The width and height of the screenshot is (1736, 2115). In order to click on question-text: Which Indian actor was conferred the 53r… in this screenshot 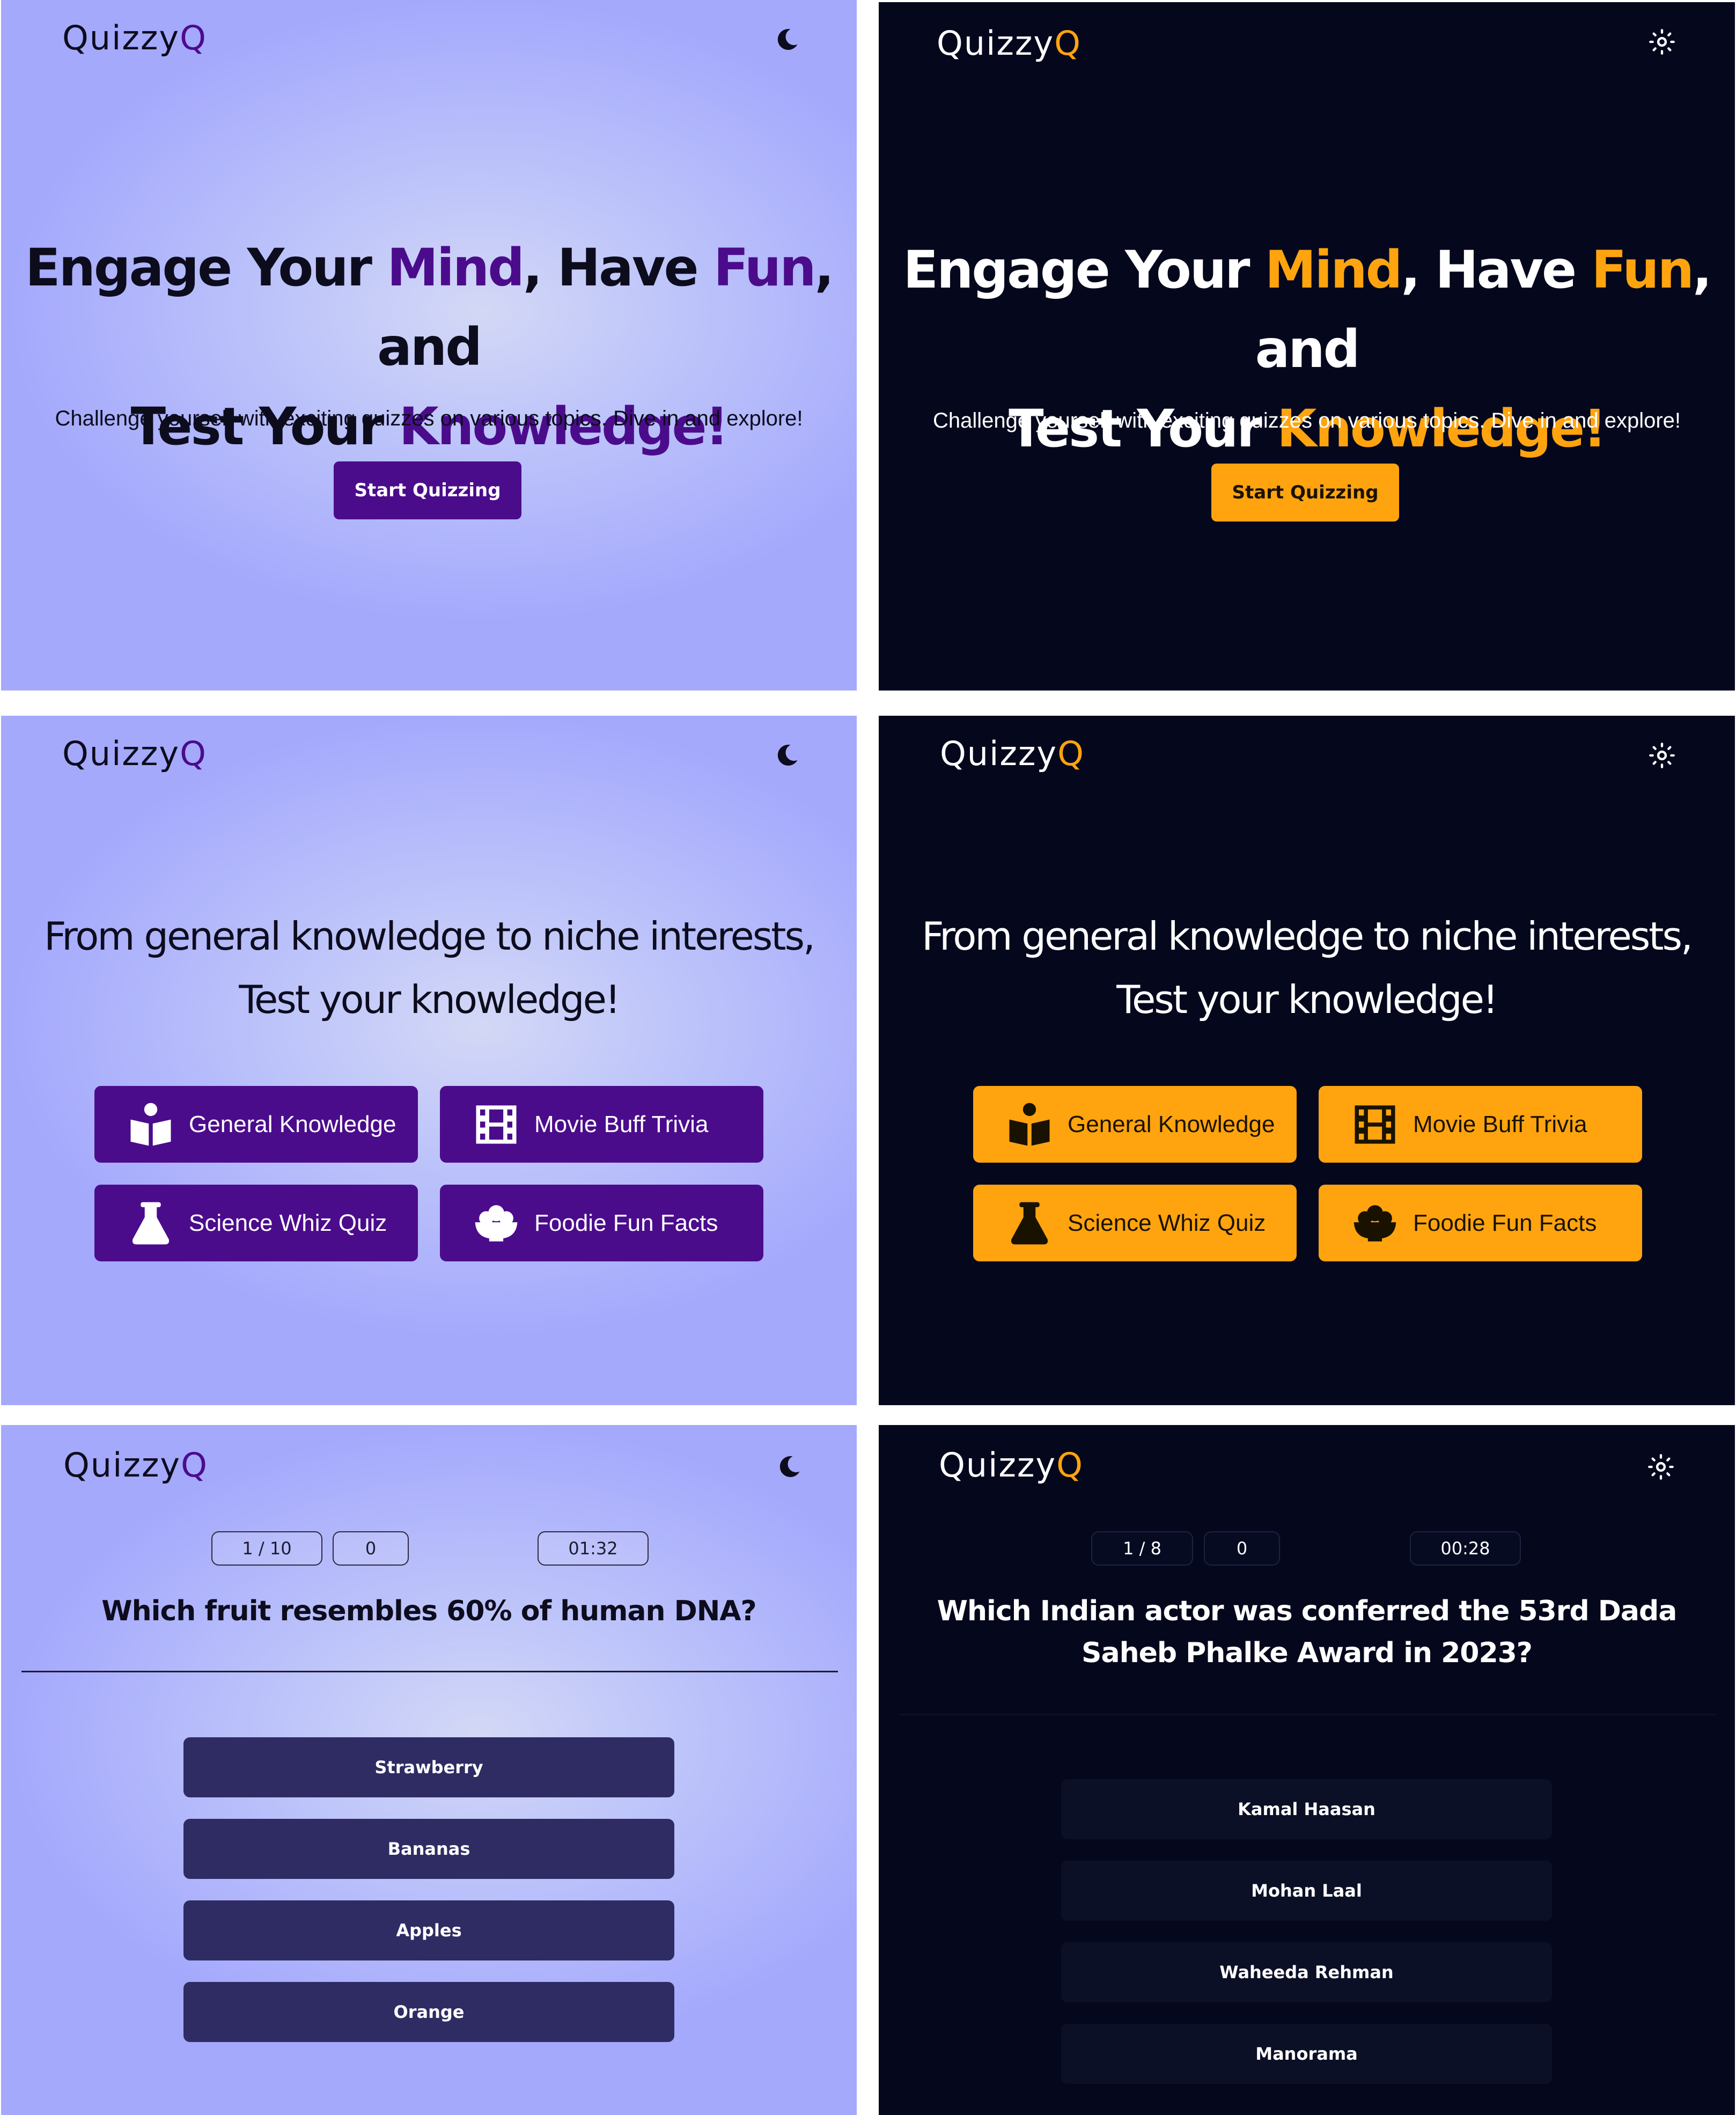, I will do `click(1307, 1632)`.